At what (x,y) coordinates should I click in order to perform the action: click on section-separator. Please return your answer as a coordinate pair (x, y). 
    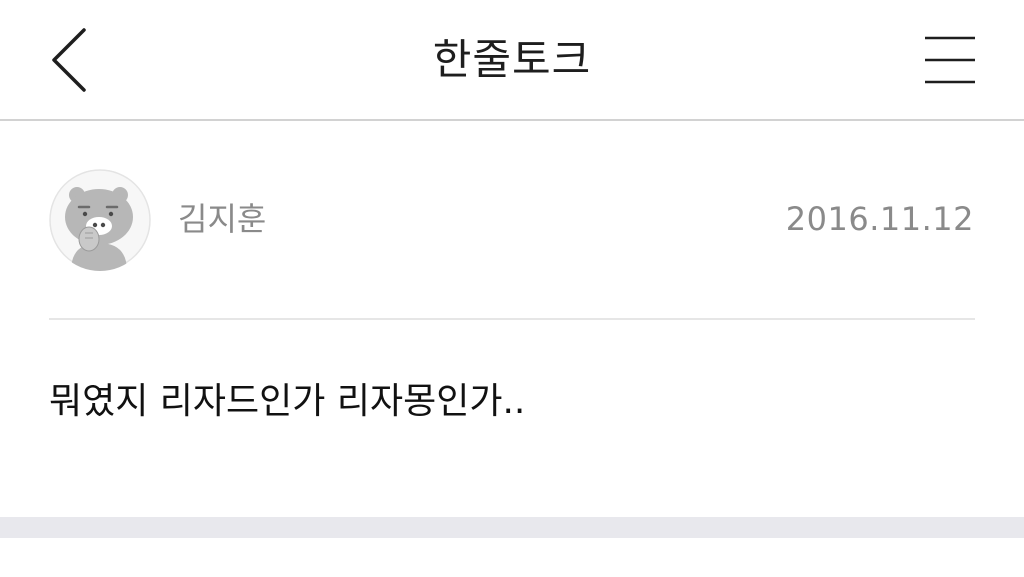
    Looking at the image, I should click on (512, 527).